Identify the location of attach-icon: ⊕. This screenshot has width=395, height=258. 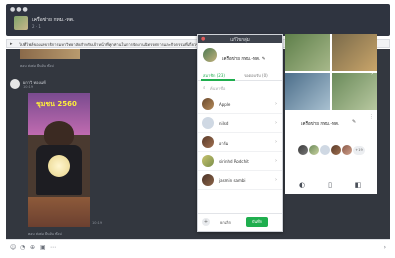
(32, 247).